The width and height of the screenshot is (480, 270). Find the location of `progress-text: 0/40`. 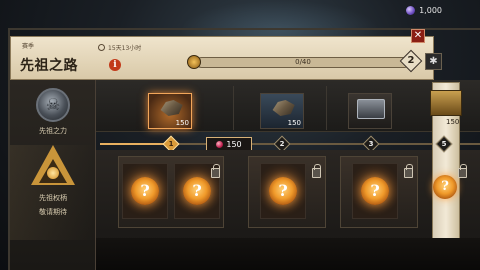

progress-text: 0/40 is located at coordinates (303, 62).